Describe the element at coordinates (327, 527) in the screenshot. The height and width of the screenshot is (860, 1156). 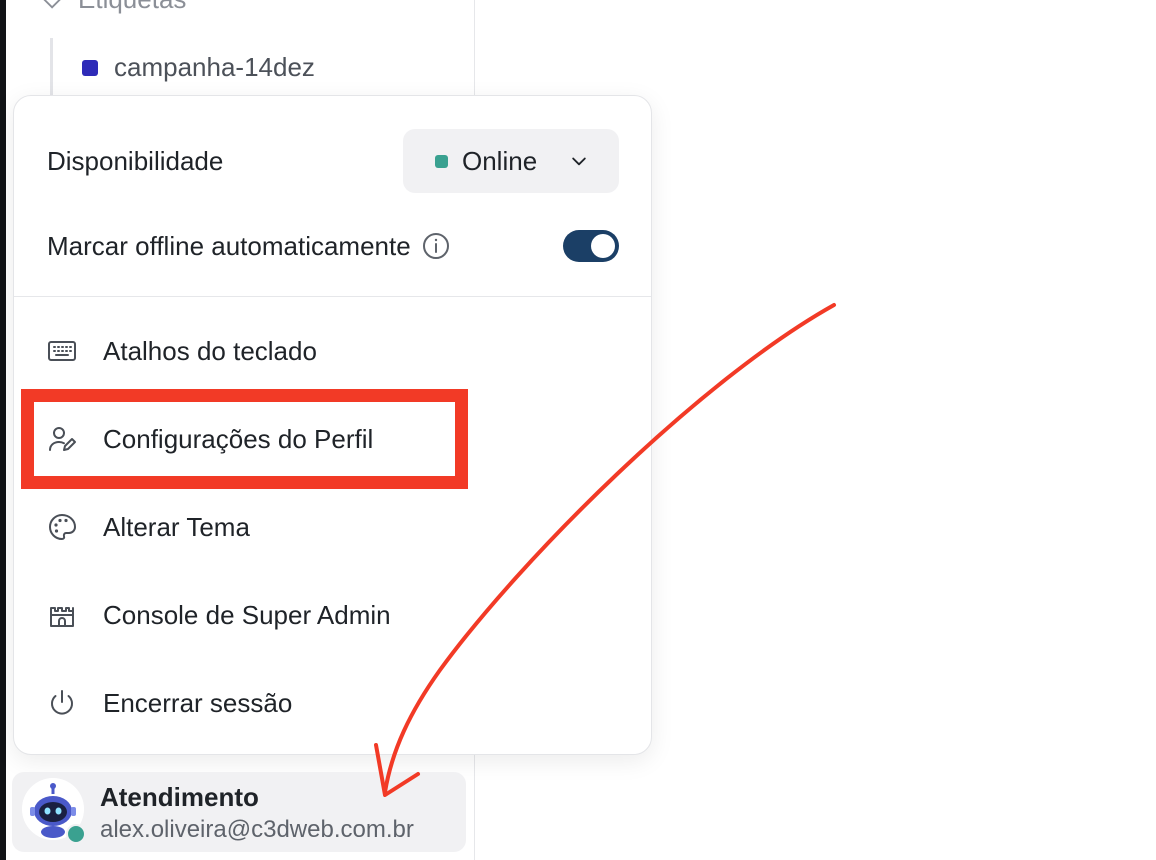
I see `menu-item-change-theme: Alterar Tema` at that location.